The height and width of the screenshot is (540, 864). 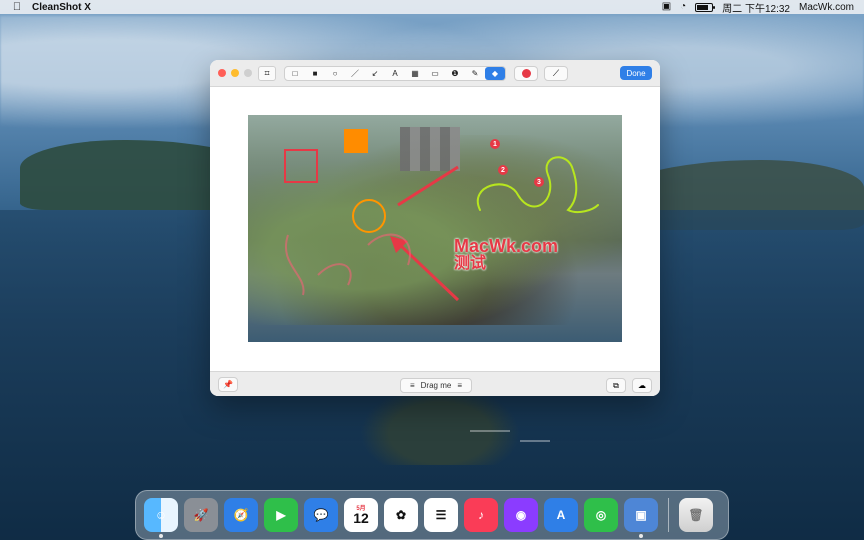 I want to click on minimize-button, so click(x=235, y=73).